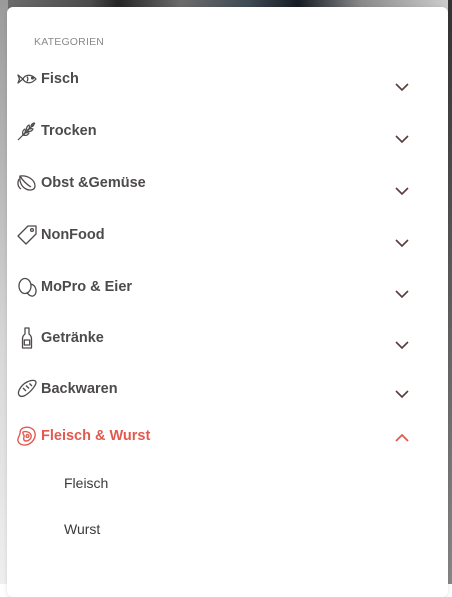 The image size is (452, 597). I want to click on eggs-icon, so click(27, 287).